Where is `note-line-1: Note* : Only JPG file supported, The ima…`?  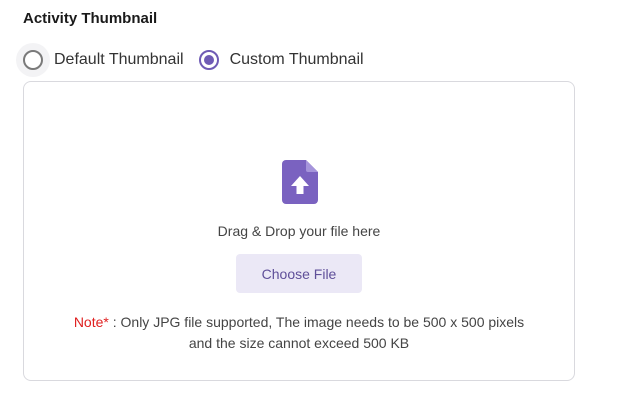 note-line-1: Note* : Only JPG file supported, The ima… is located at coordinates (299, 322).